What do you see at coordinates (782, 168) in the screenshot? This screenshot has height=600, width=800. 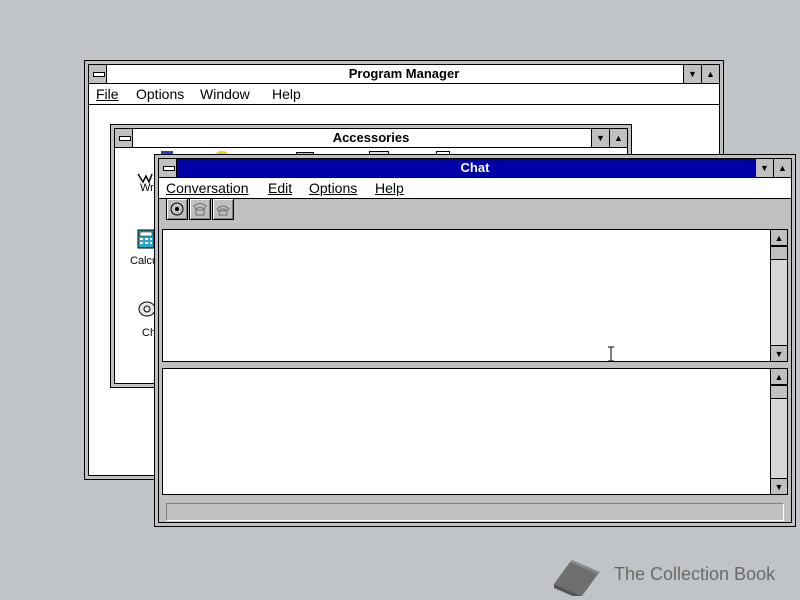 I see `chat-maximize-button: ▲` at bounding box center [782, 168].